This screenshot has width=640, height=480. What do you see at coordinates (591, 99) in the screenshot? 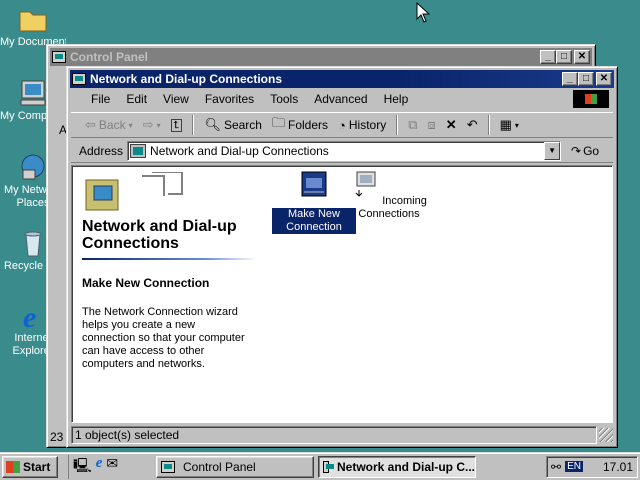
I see `windows-logo-icon` at bounding box center [591, 99].